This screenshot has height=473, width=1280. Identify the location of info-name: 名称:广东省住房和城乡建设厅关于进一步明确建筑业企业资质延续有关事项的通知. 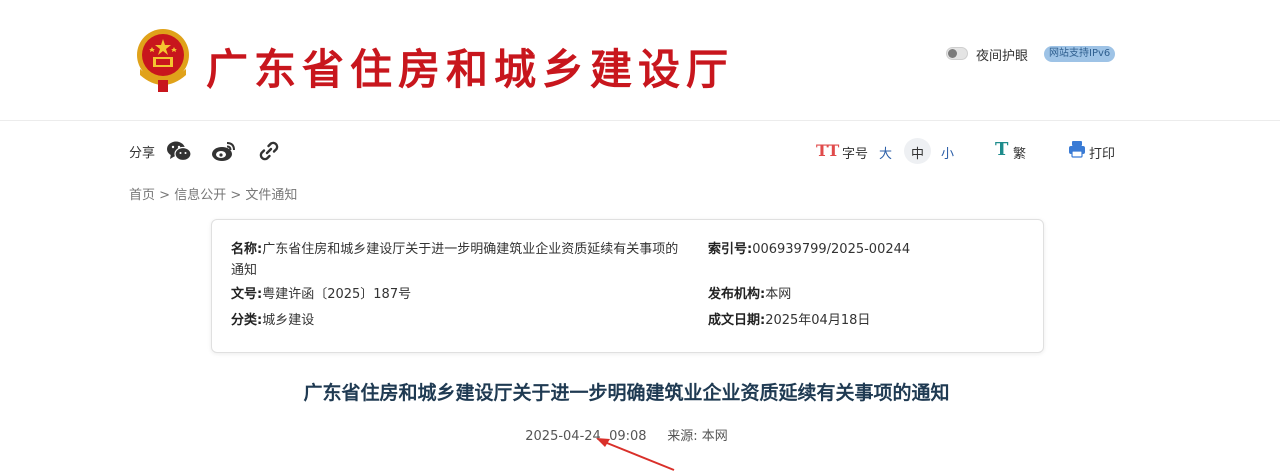
(461, 260).